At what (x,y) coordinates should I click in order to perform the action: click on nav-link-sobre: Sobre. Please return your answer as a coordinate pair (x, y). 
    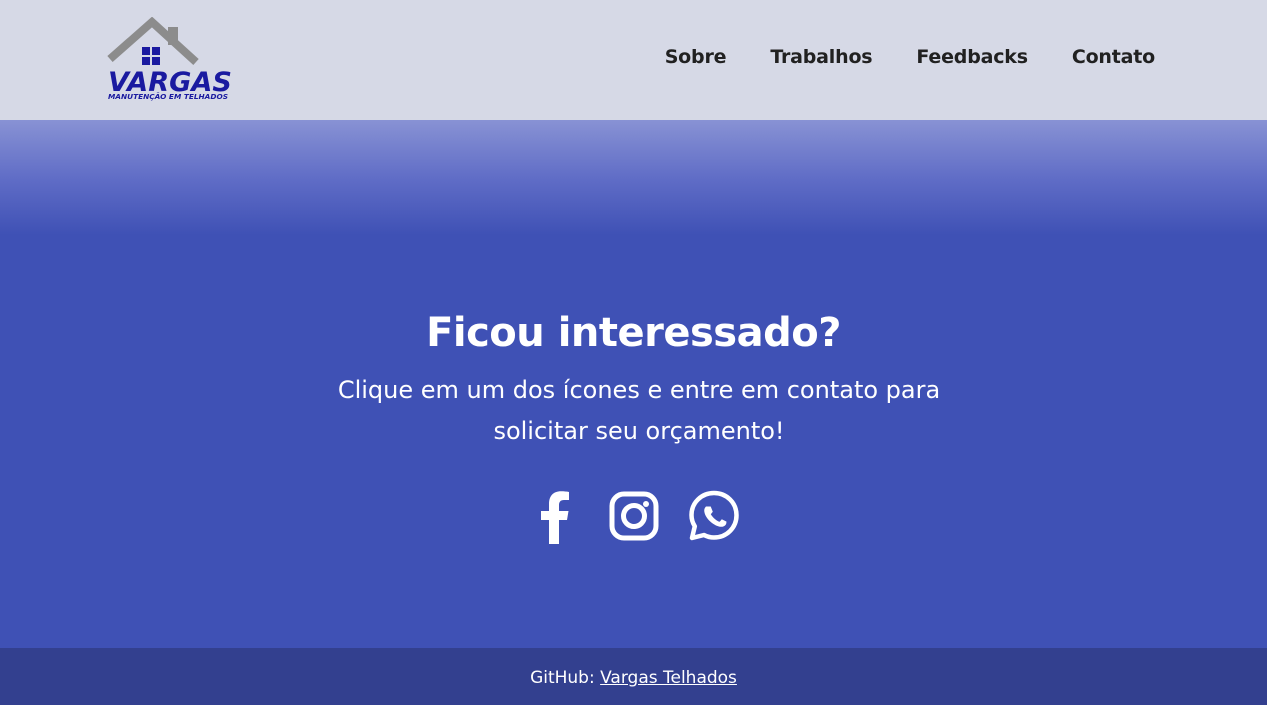
    Looking at the image, I should click on (696, 57).